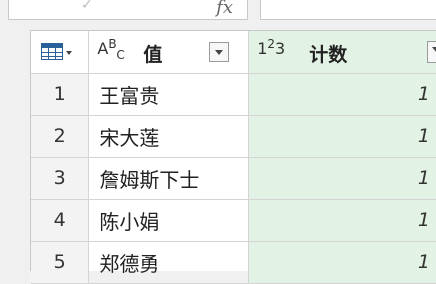  I want to click on funnel-filter-icon, so click(434, 49).